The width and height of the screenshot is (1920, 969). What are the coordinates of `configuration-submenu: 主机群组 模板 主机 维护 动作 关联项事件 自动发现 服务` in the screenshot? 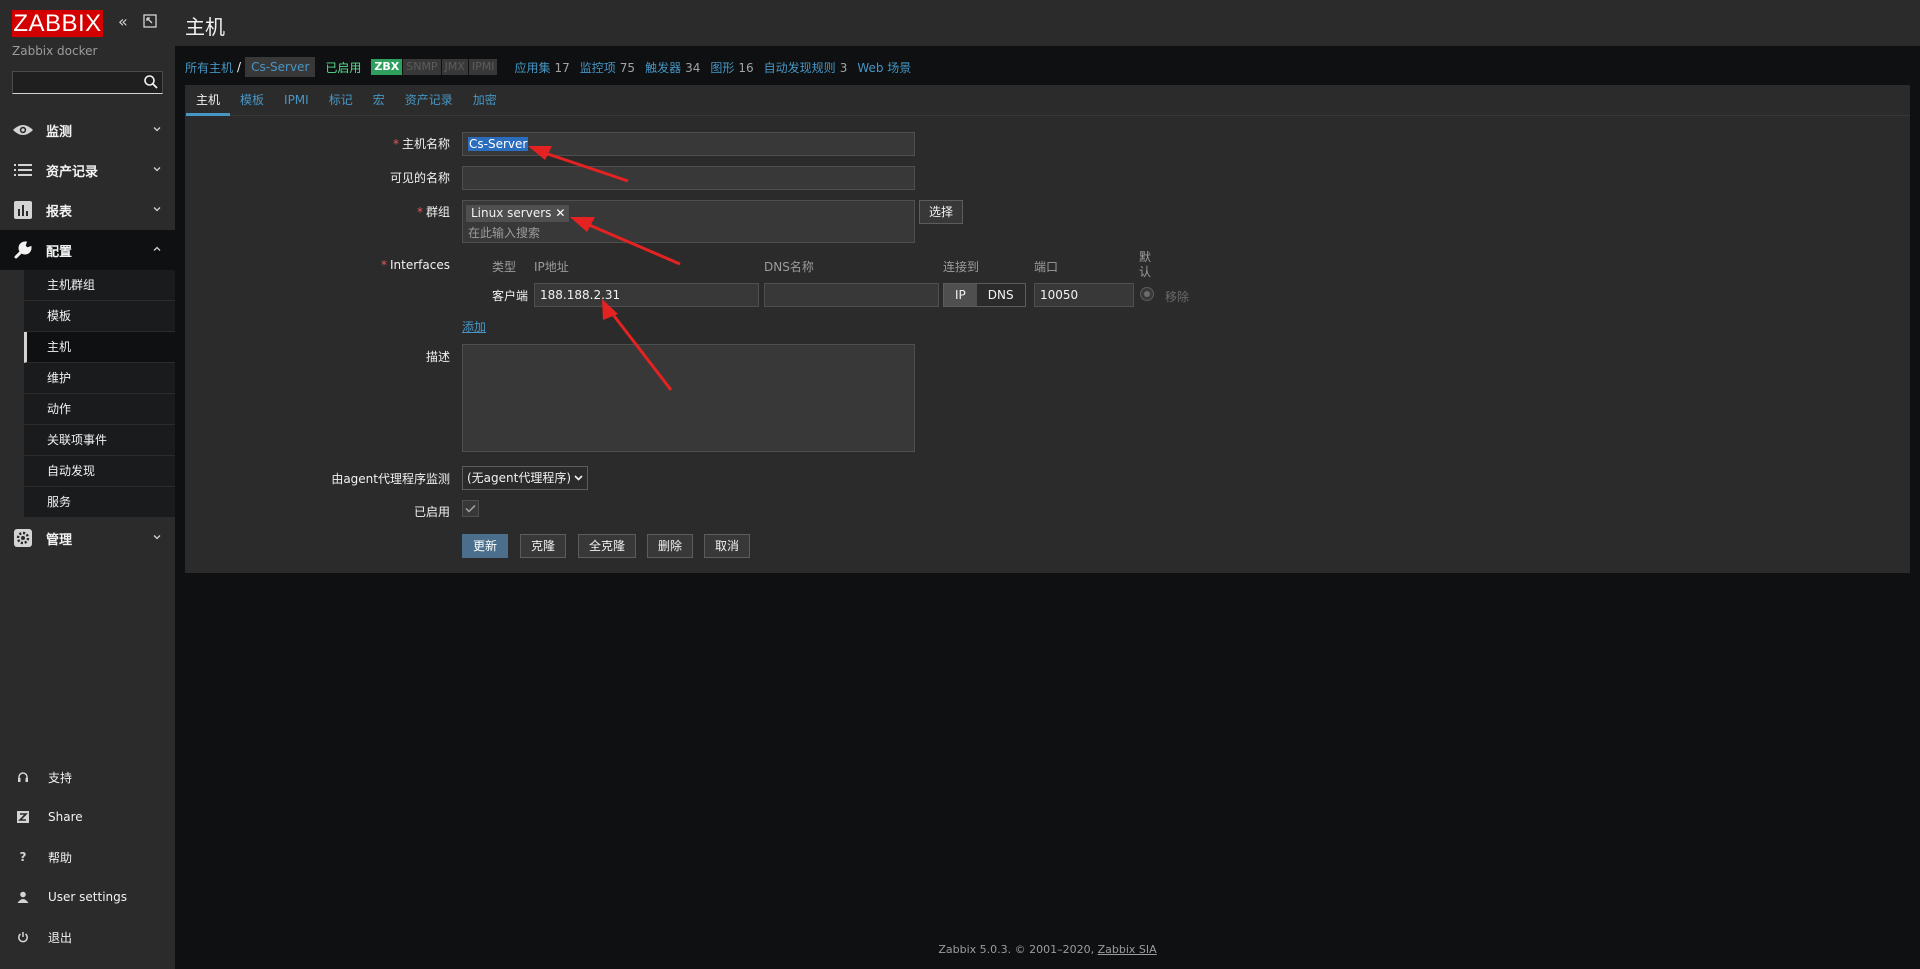 It's located at (99, 394).